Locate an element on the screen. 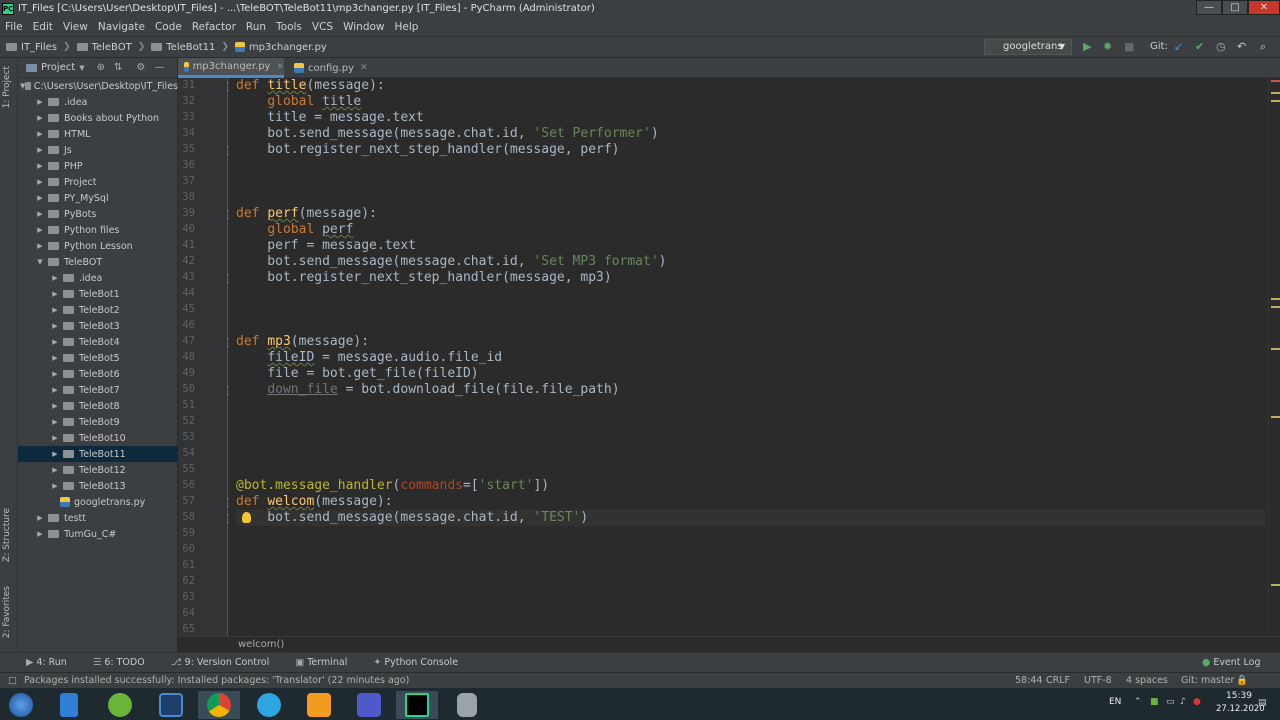  code-line: @bot.message_handler(commands=['start']) is located at coordinates (751, 486).